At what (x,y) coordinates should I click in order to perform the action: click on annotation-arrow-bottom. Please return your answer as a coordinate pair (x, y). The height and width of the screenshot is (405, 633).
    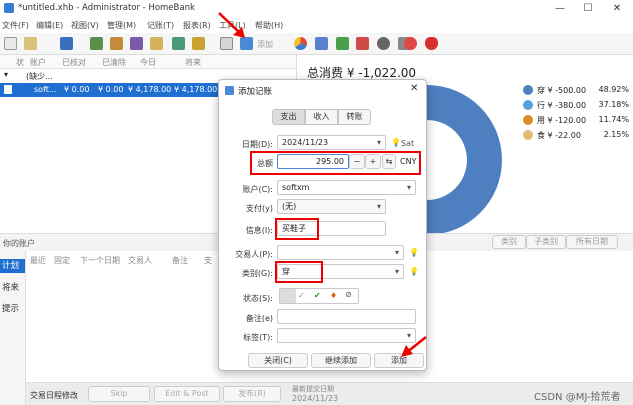
    Looking at the image, I should click on (414, 346).